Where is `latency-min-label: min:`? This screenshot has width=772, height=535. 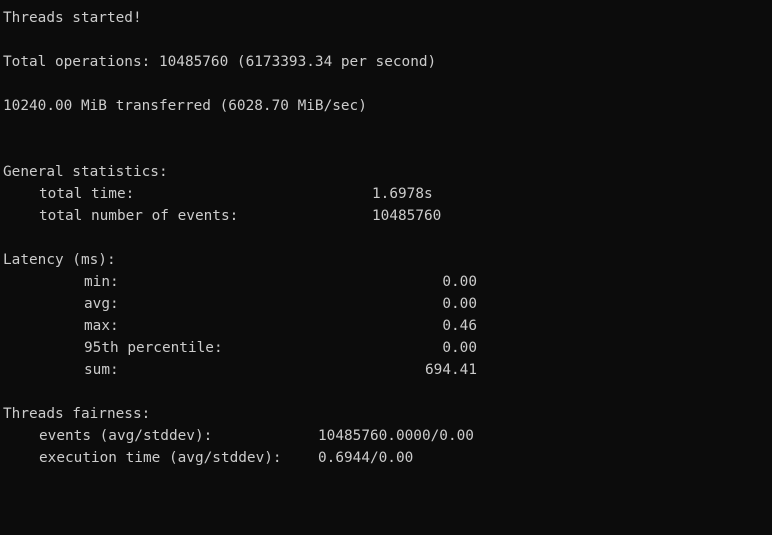
latency-min-label: min: is located at coordinates (101, 282).